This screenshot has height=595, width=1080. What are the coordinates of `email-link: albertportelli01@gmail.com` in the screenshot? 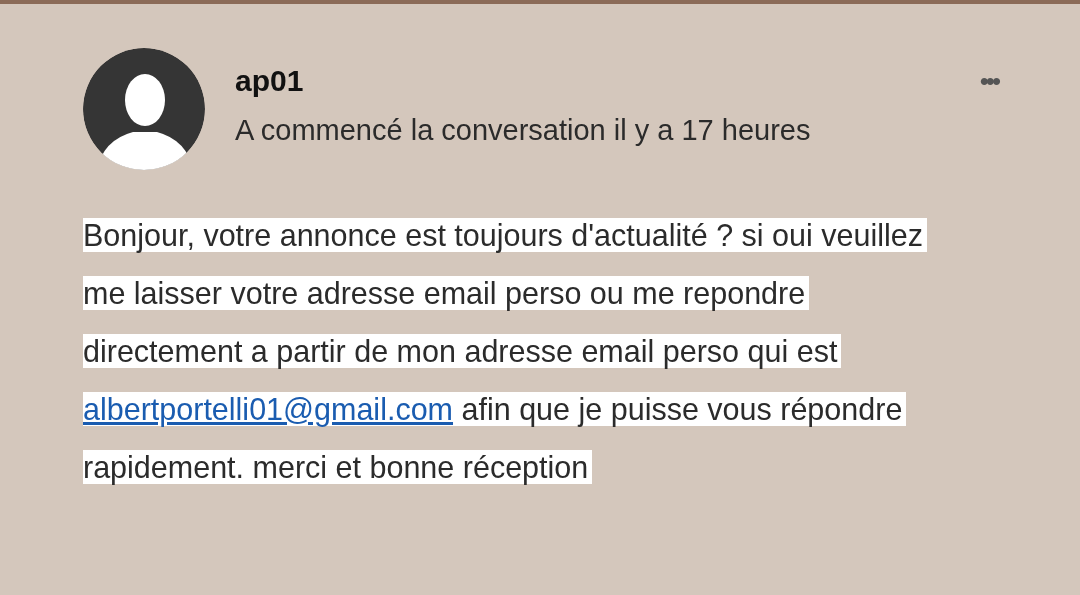 It's located at (268, 409).